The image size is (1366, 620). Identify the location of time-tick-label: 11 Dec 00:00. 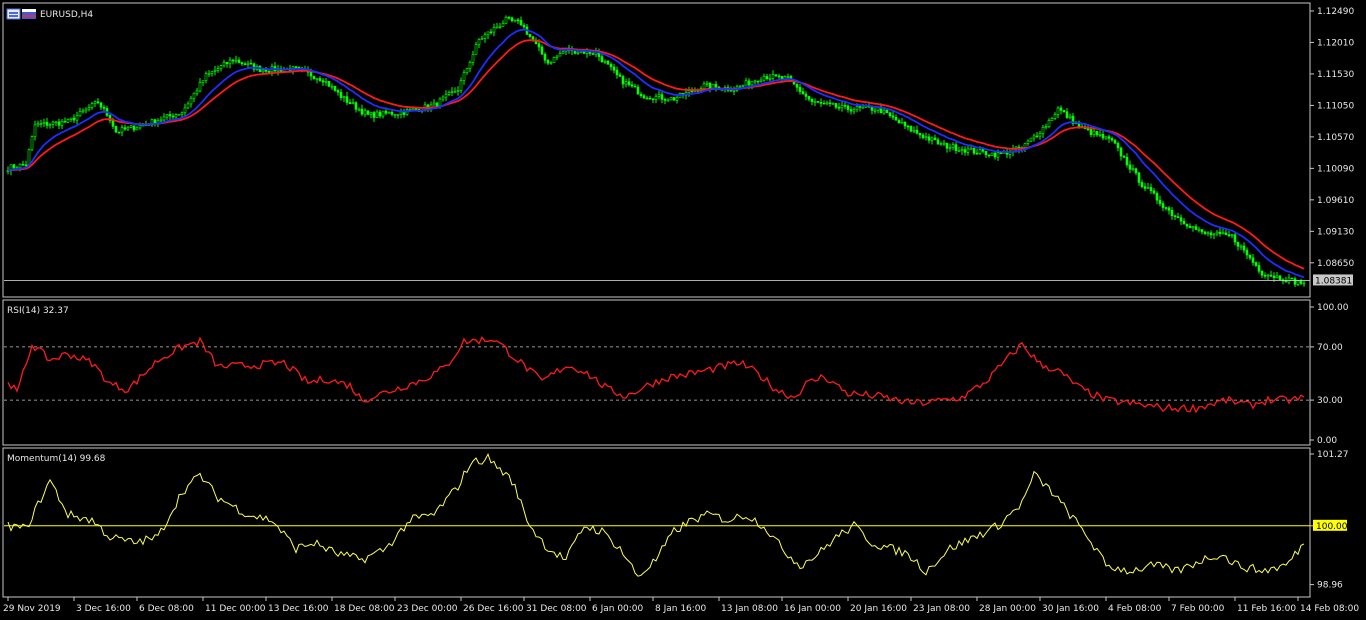
(235, 609).